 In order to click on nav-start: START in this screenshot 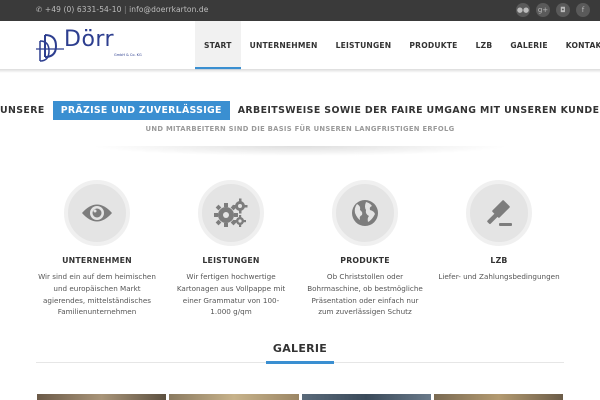, I will do `click(218, 45)`.